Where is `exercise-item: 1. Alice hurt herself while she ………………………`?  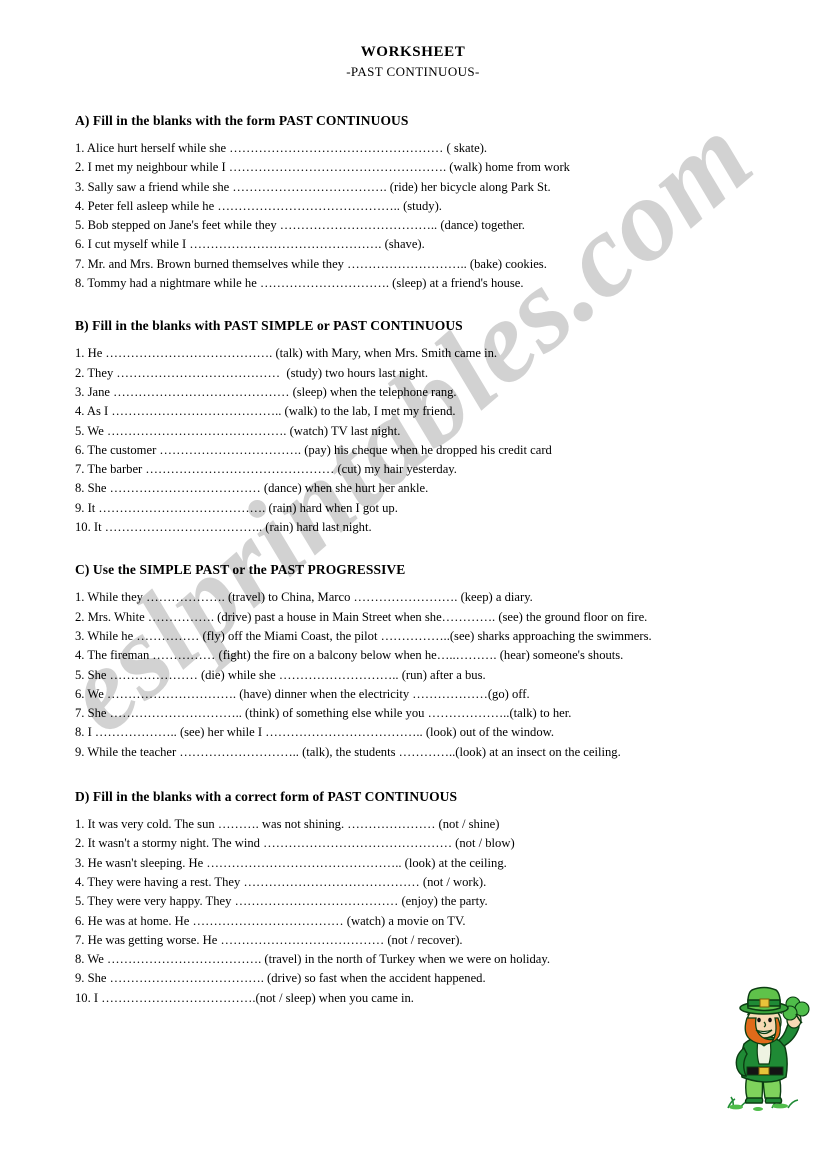
exercise-item: 1. Alice hurt herself while she ……………………… is located at coordinates (281, 148).